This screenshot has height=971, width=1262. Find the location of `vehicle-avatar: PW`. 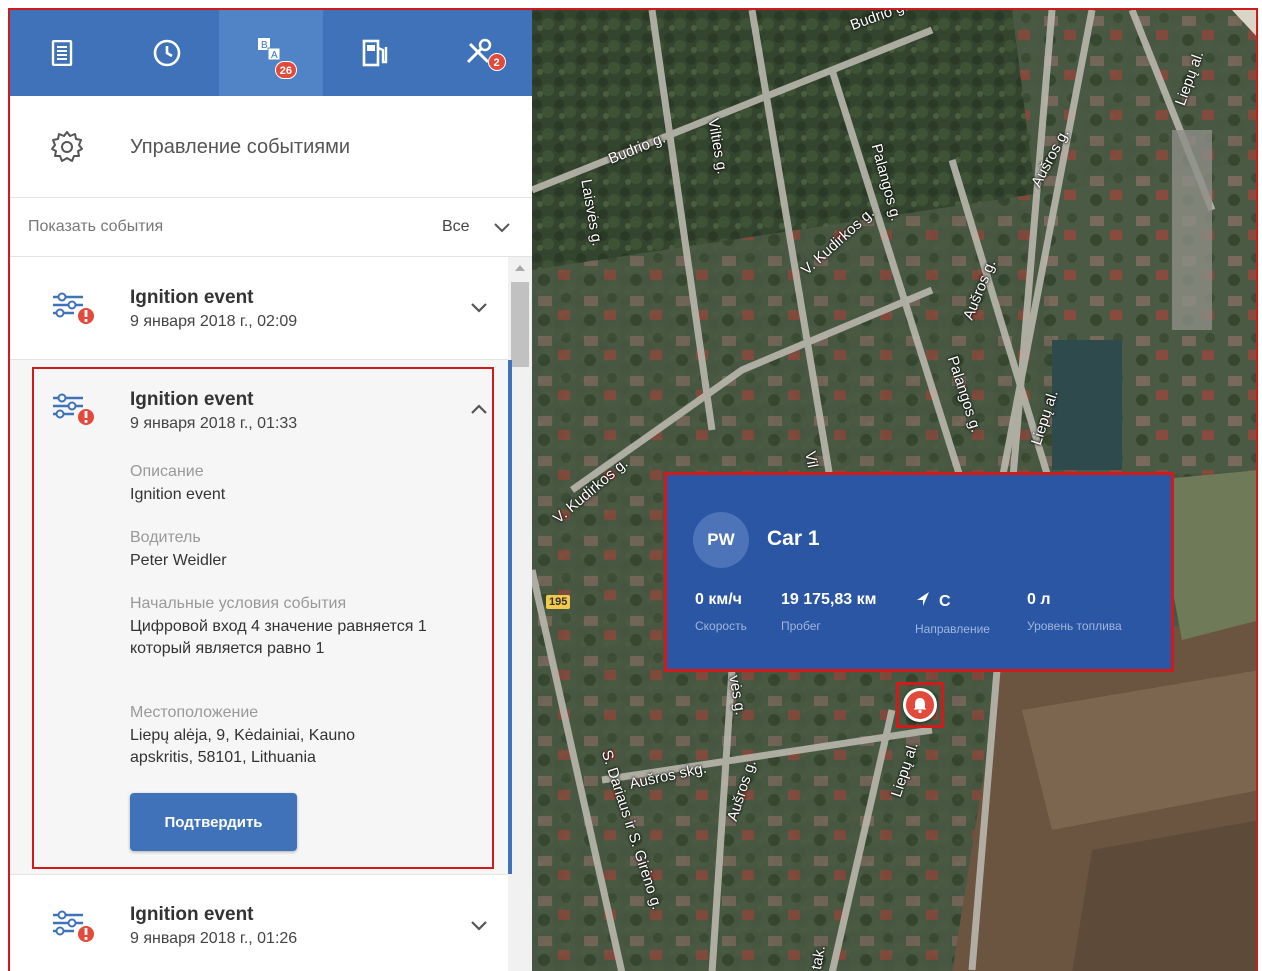

vehicle-avatar: PW is located at coordinates (721, 540).